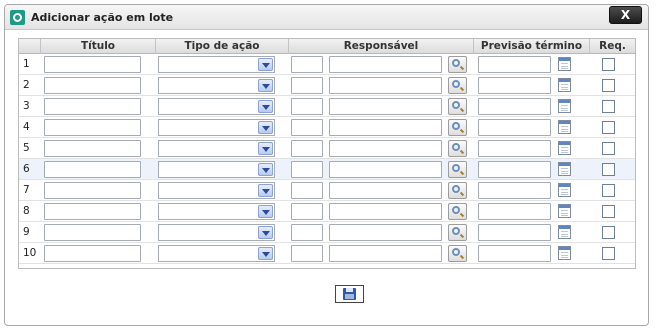 The image size is (659, 334). Describe the element at coordinates (326, 17) in the screenshot. I see `dialog-titlebar: Adicionar ação em lote X` at that location.